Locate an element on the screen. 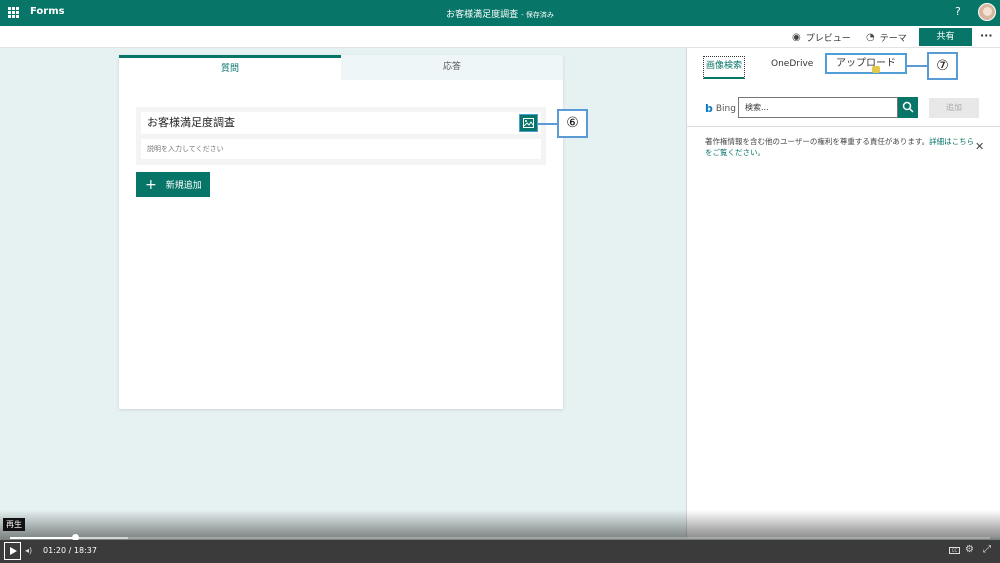  add-new-button: + 新規追加 is located at coordinates (173, 184).